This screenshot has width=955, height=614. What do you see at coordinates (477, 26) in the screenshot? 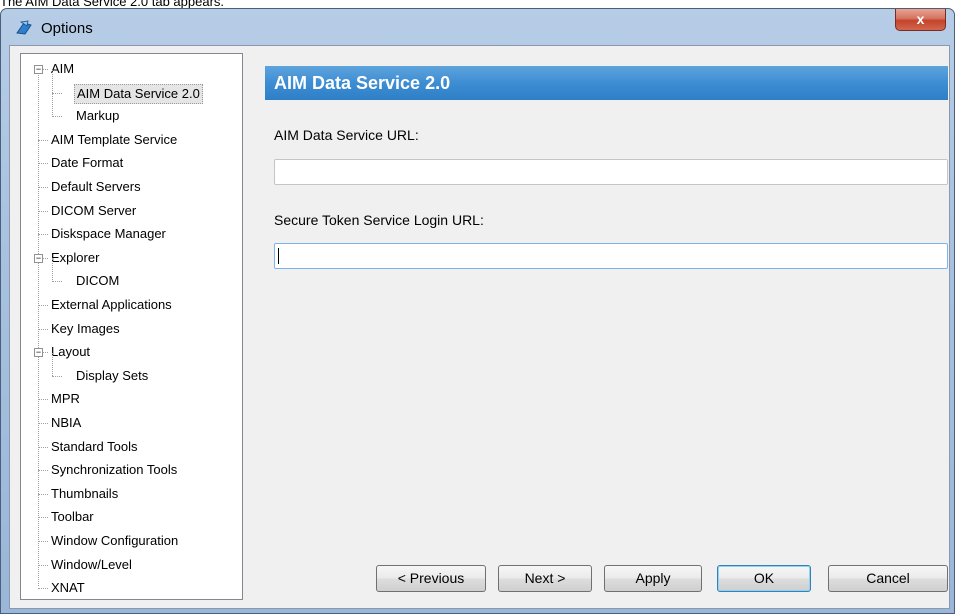
I see `title-bar: Options x` at bounding box center [477, 26].